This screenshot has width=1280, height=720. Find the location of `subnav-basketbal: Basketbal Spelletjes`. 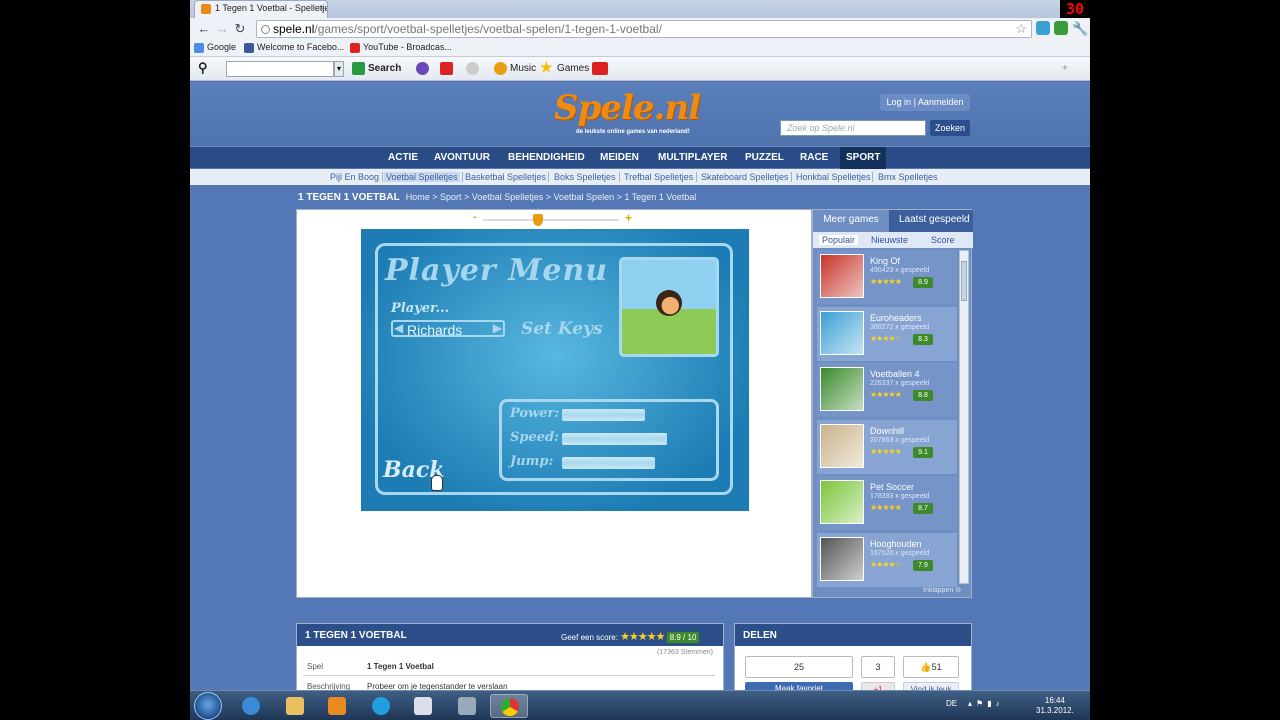

subnav-basketbal: Basketbal Spelletjes is located at coordinates (505, 177).